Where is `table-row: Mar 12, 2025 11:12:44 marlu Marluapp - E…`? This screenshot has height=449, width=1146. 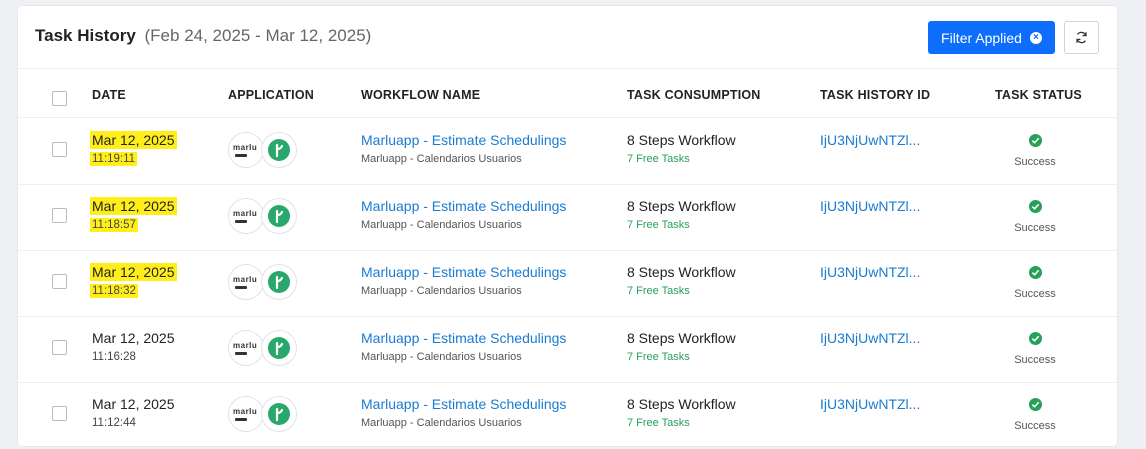
table-row: Mar 12, 2025 11:12:44 marlu Marluapp - E… is located at coordinates (567, 415).